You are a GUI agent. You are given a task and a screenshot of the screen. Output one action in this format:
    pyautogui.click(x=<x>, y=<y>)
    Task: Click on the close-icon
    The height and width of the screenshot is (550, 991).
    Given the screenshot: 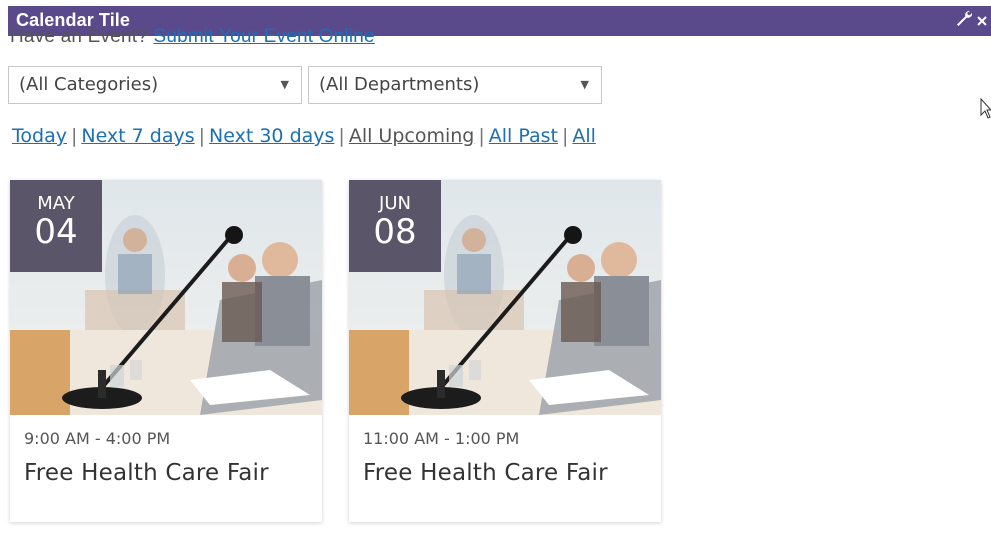 What is the action you would take?
    pyautogui.click(x=982, y=20)
    